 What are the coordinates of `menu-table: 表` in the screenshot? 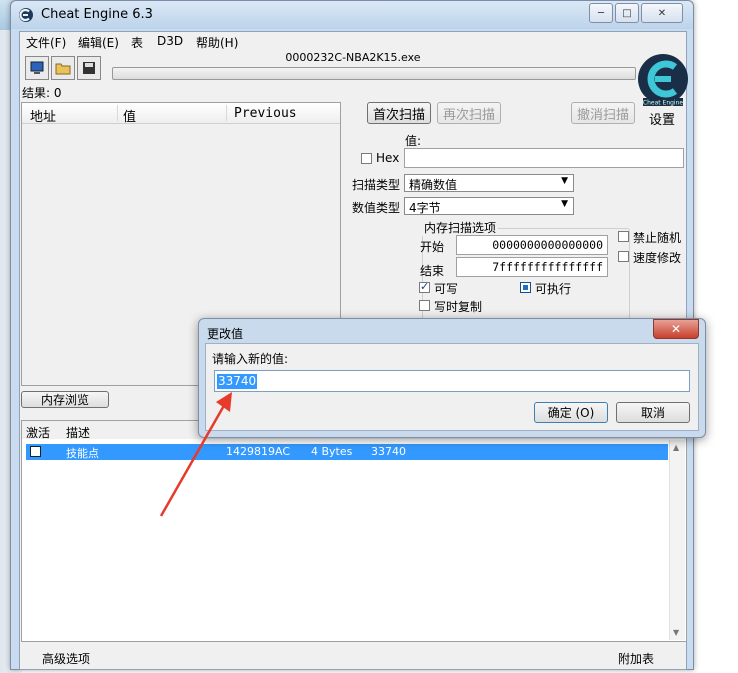 It's located at (137, 42).